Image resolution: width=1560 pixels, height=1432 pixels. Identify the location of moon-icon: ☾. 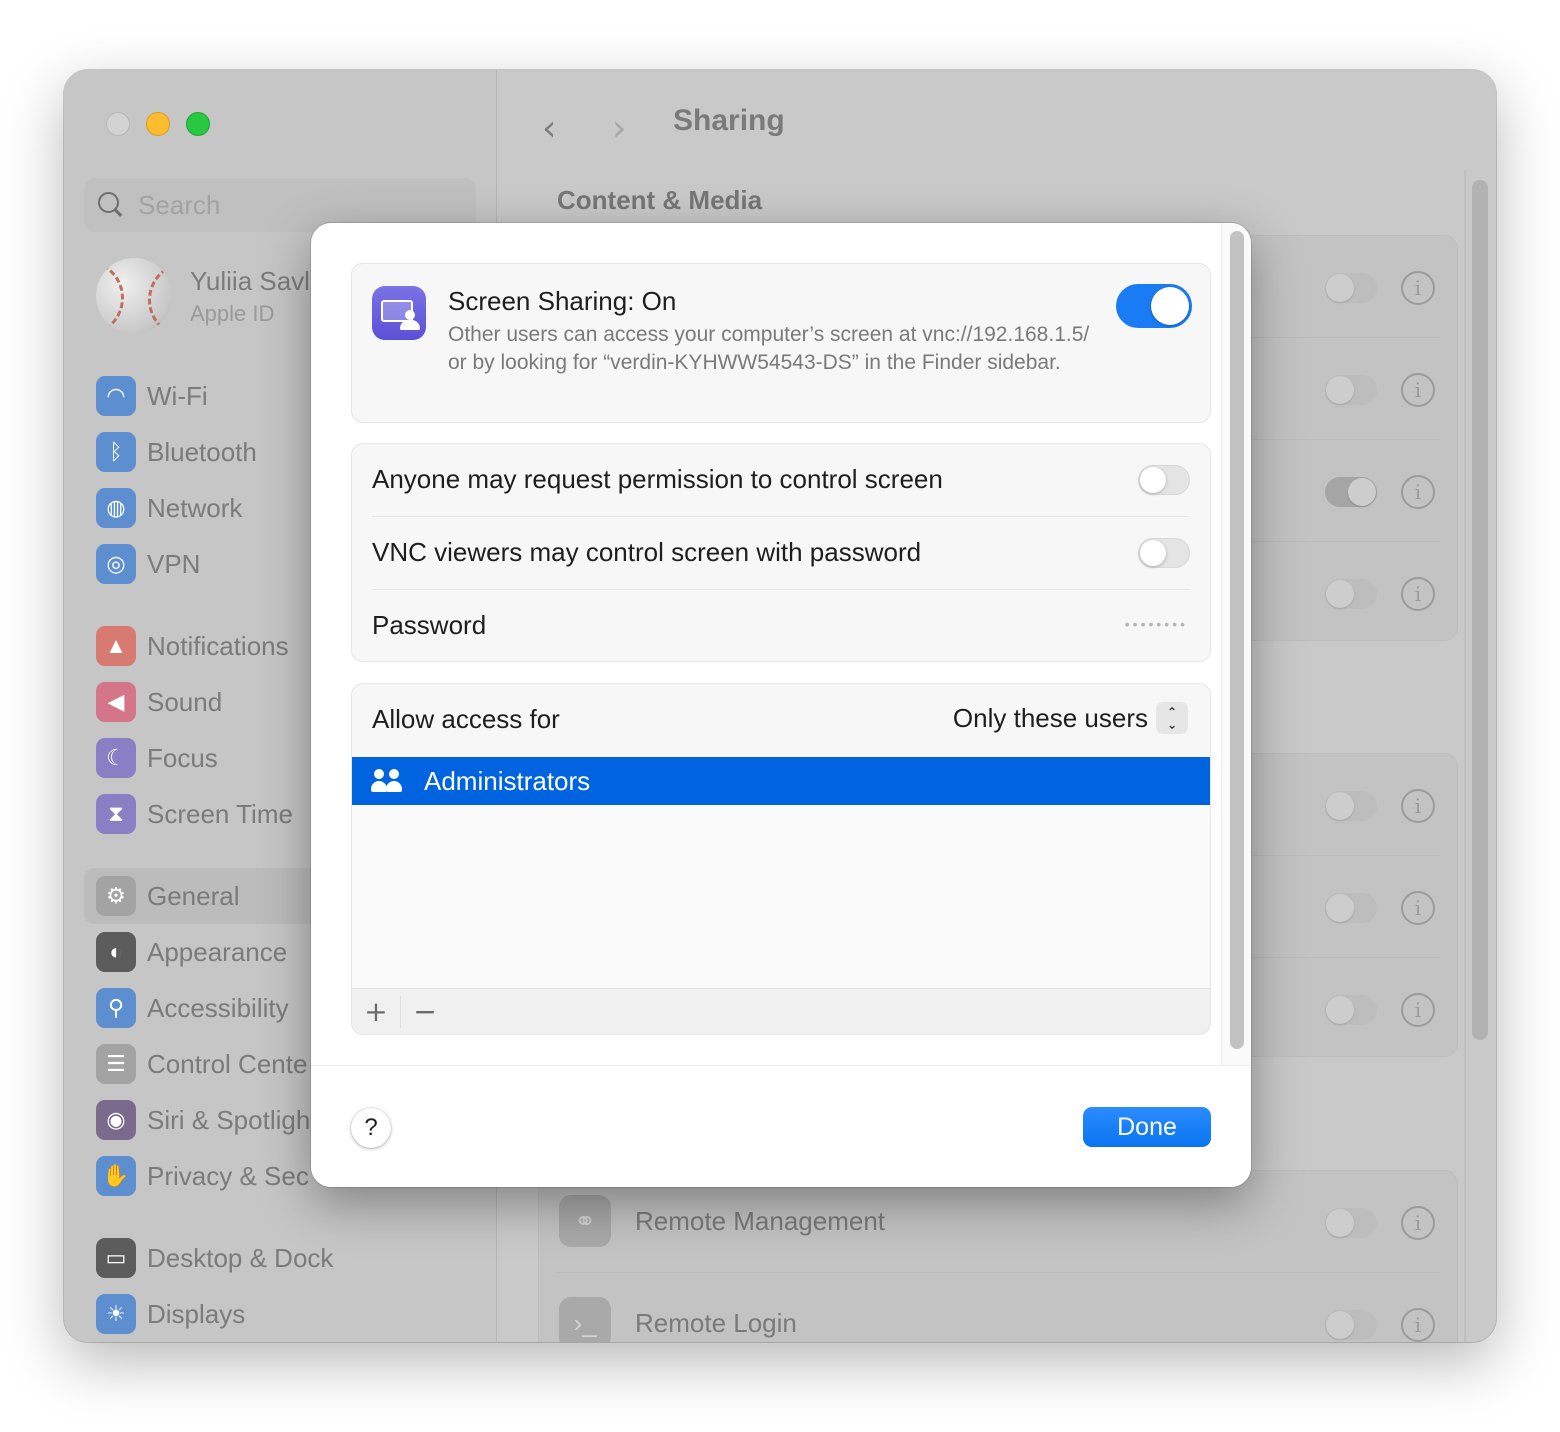
(116, 758).